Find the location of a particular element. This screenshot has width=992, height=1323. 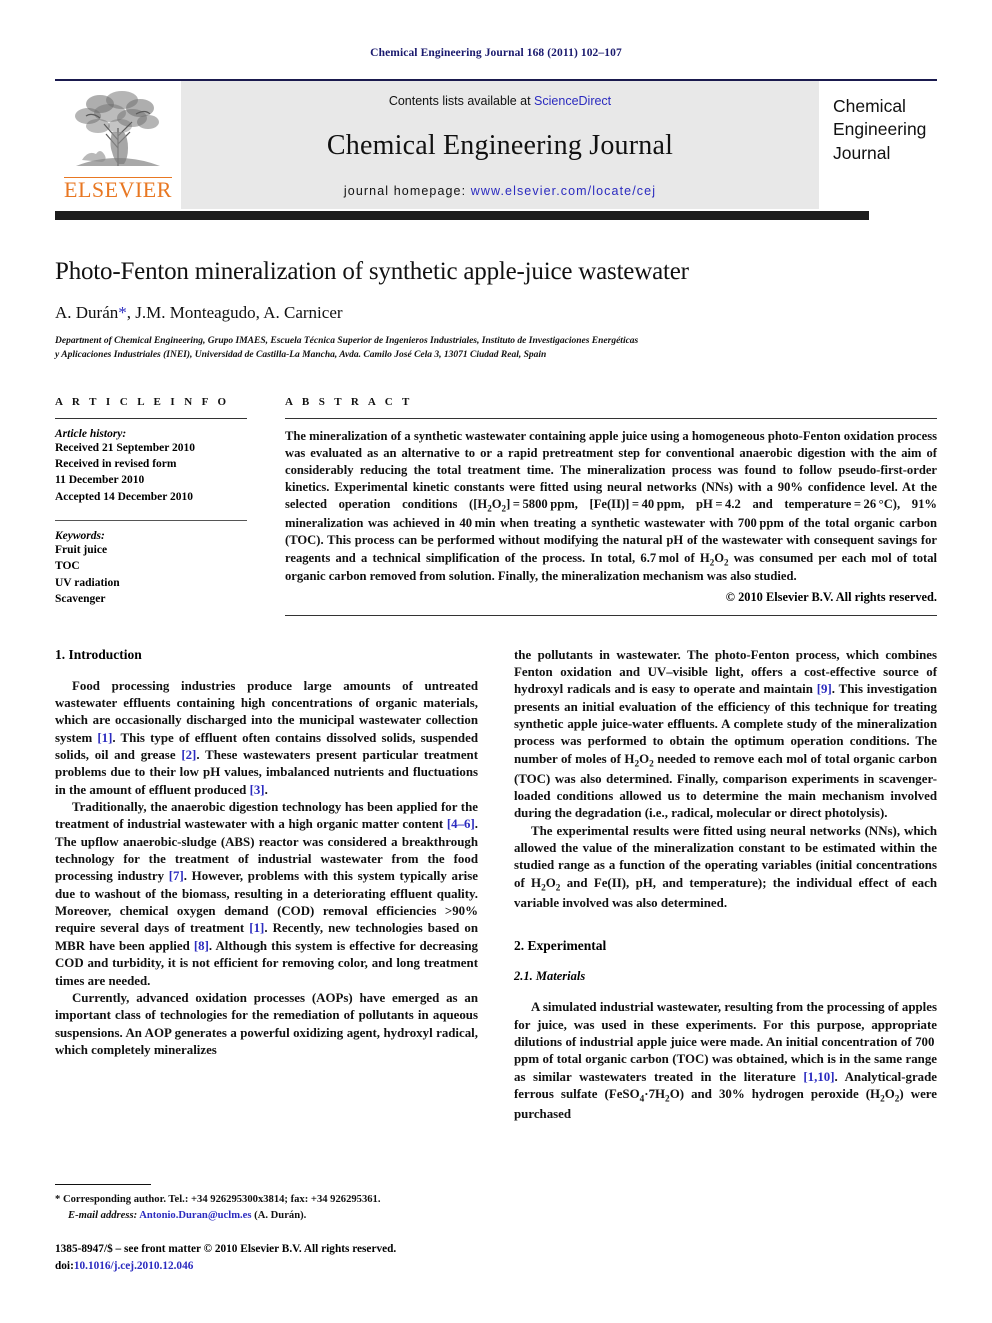

email-owner: (A. Durán). is located at coordinates (280, 1216).